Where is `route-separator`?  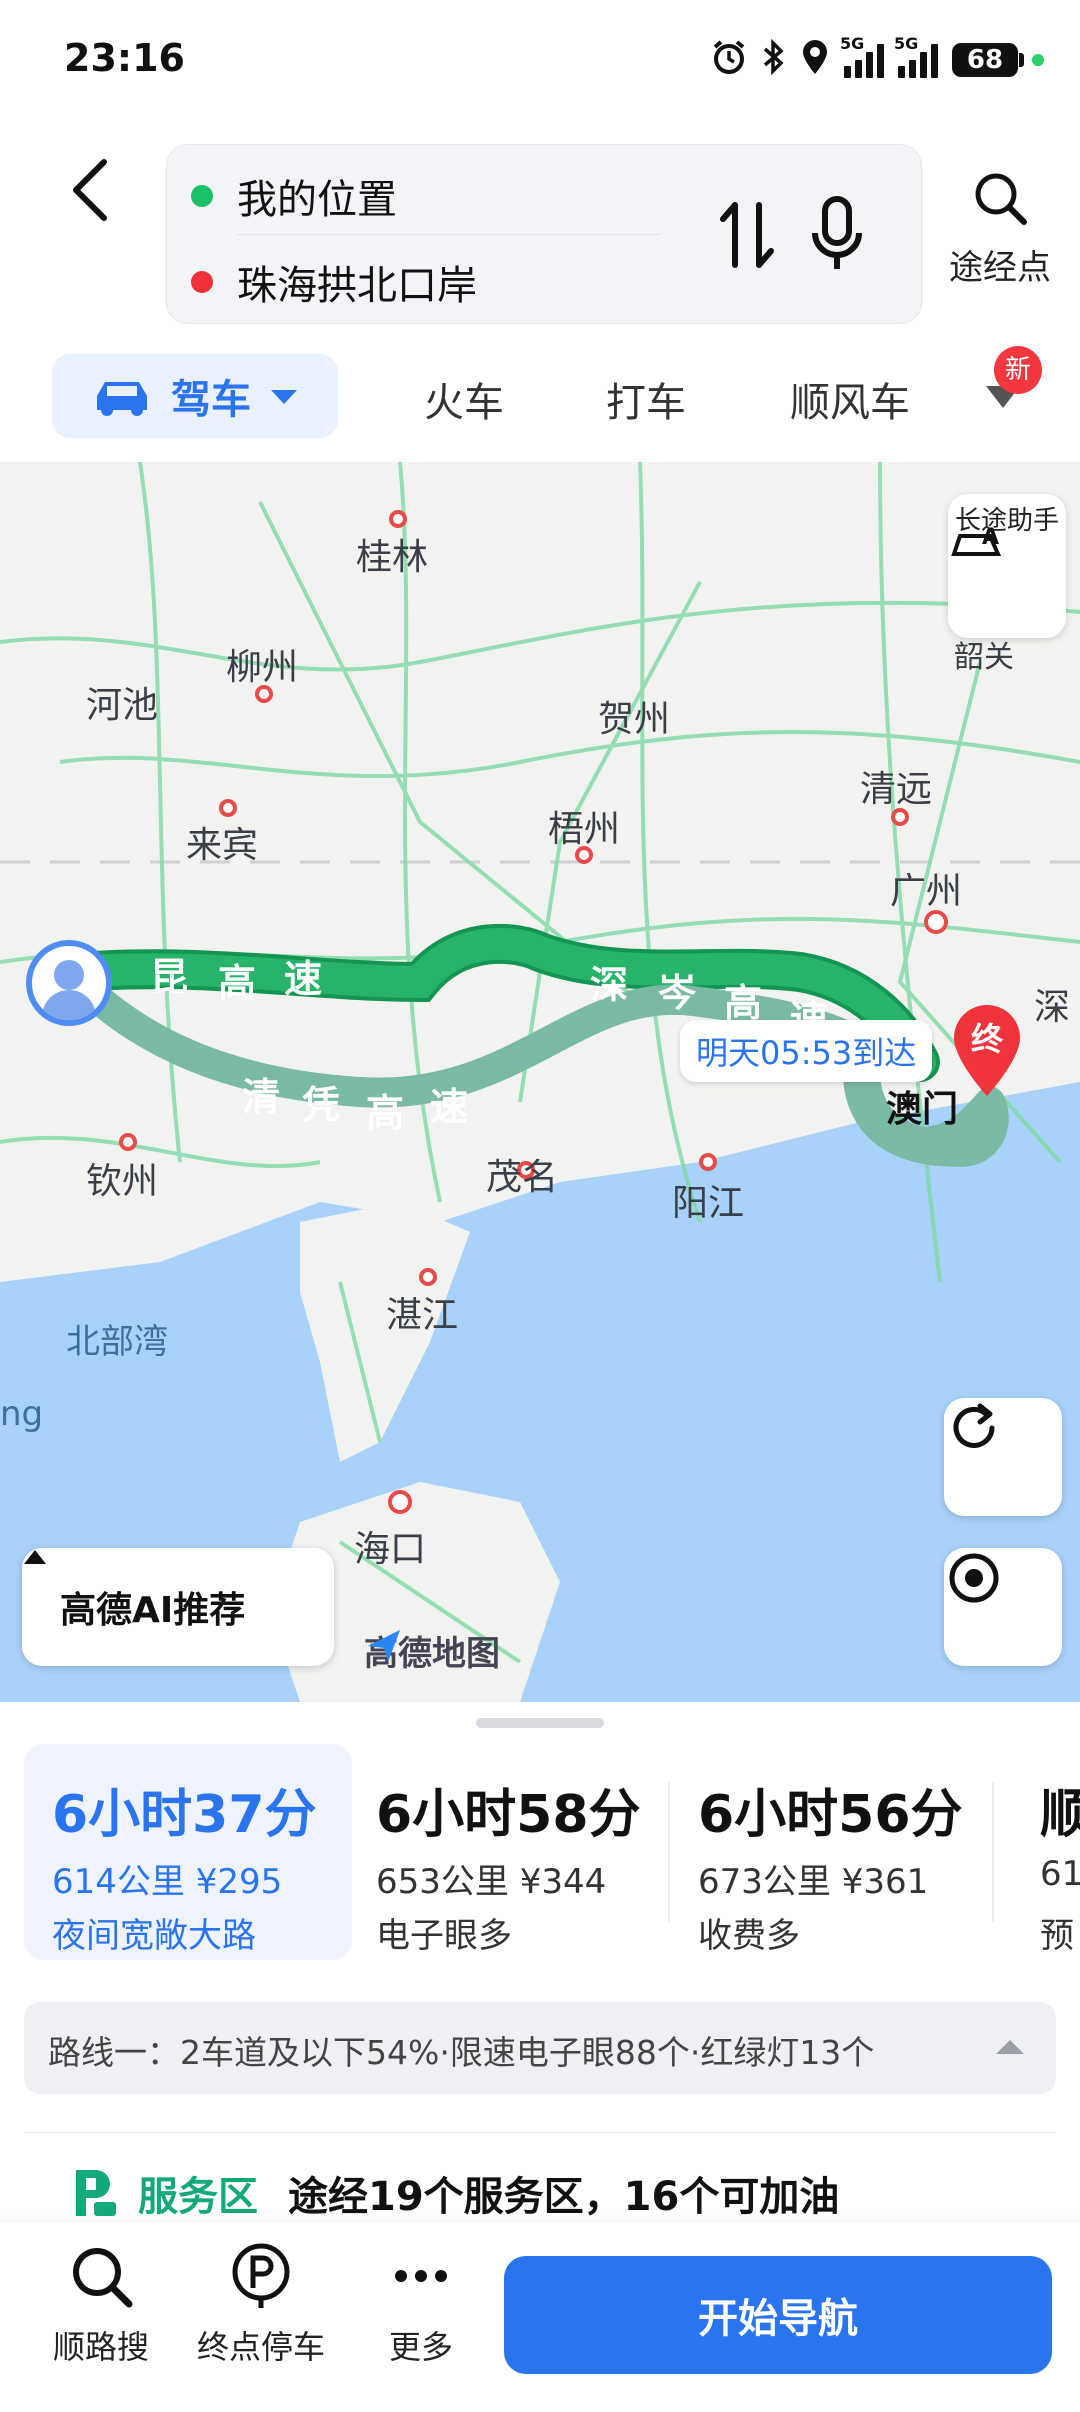 route-separator is located at coordinates (993, 1852).